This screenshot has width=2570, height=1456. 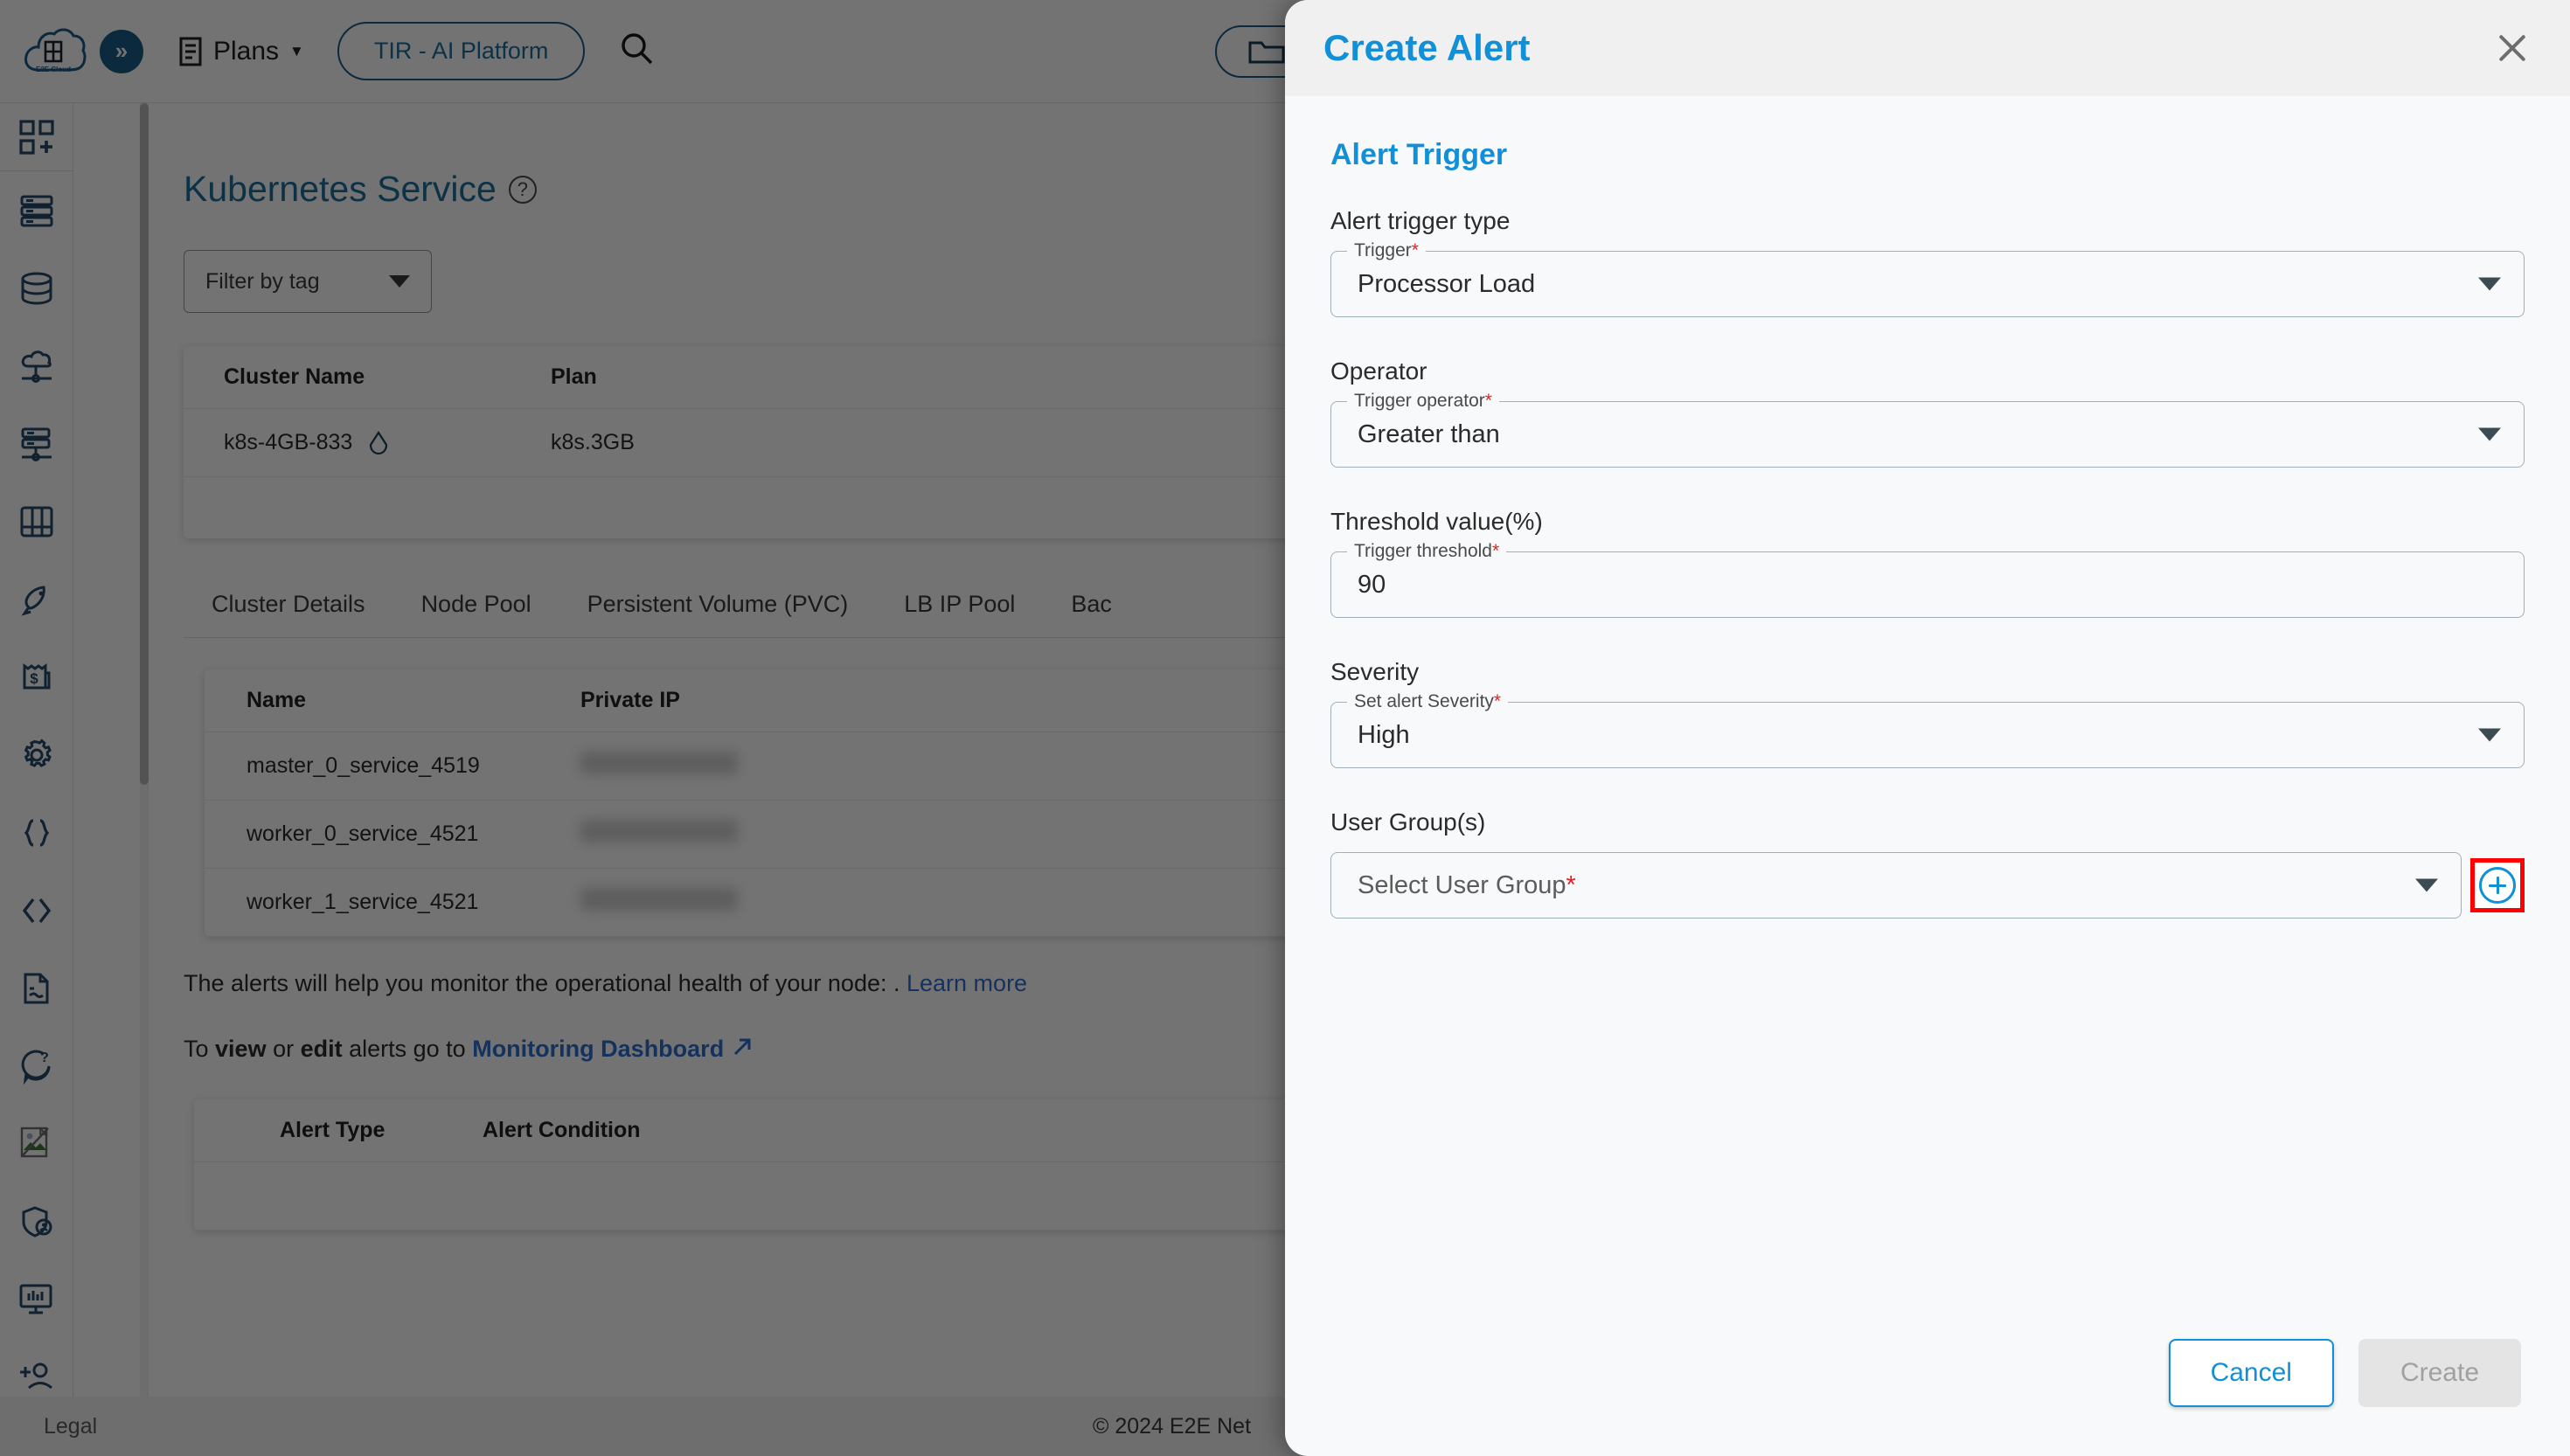 I want to click on label-user-groups: User Group(s), so click(x=1408, y=821).